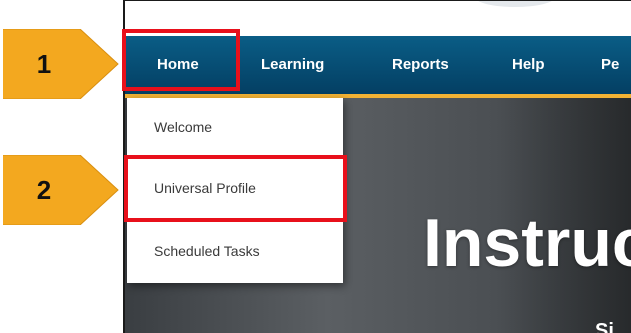 This screenshot has width=631, height=333. Describe the element at coordinates (183, 127) in the screenshot. I see `menu-item-welcome: Welcome` at that location.